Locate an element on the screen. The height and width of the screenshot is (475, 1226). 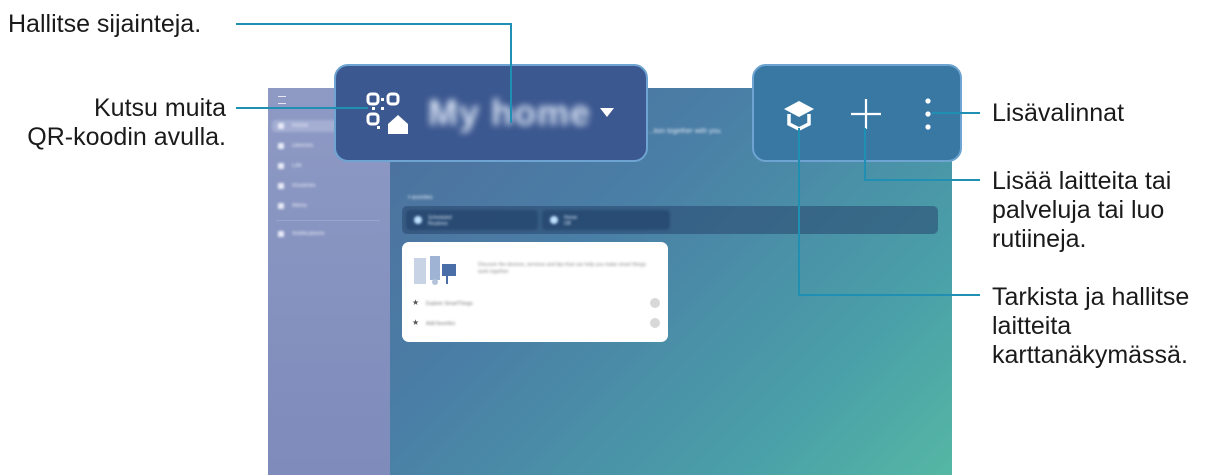
gear-icon is located at coordinates (281, 234).